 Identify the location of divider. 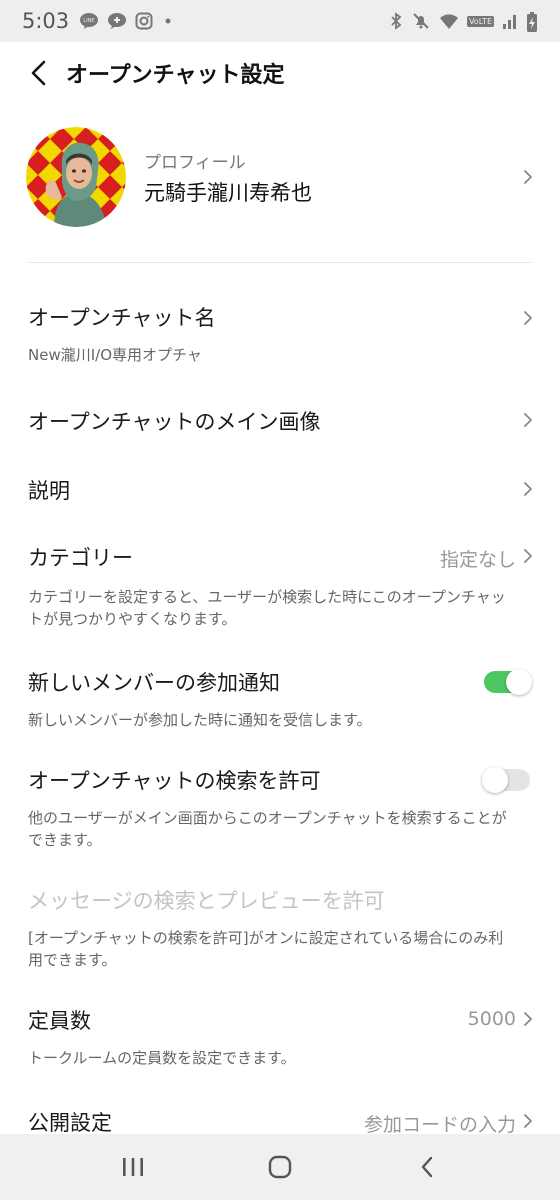
(280, 262).